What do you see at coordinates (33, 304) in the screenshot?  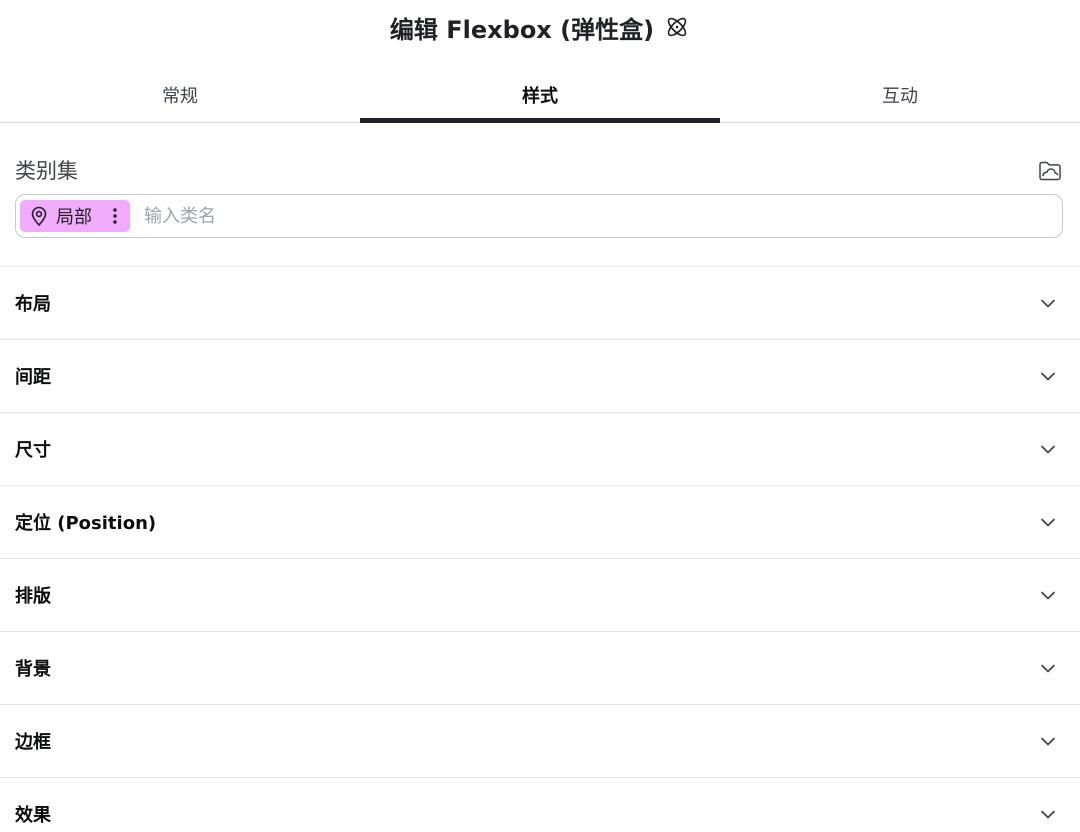 I see `section-label: 布局` at bounding box center [33, 304].